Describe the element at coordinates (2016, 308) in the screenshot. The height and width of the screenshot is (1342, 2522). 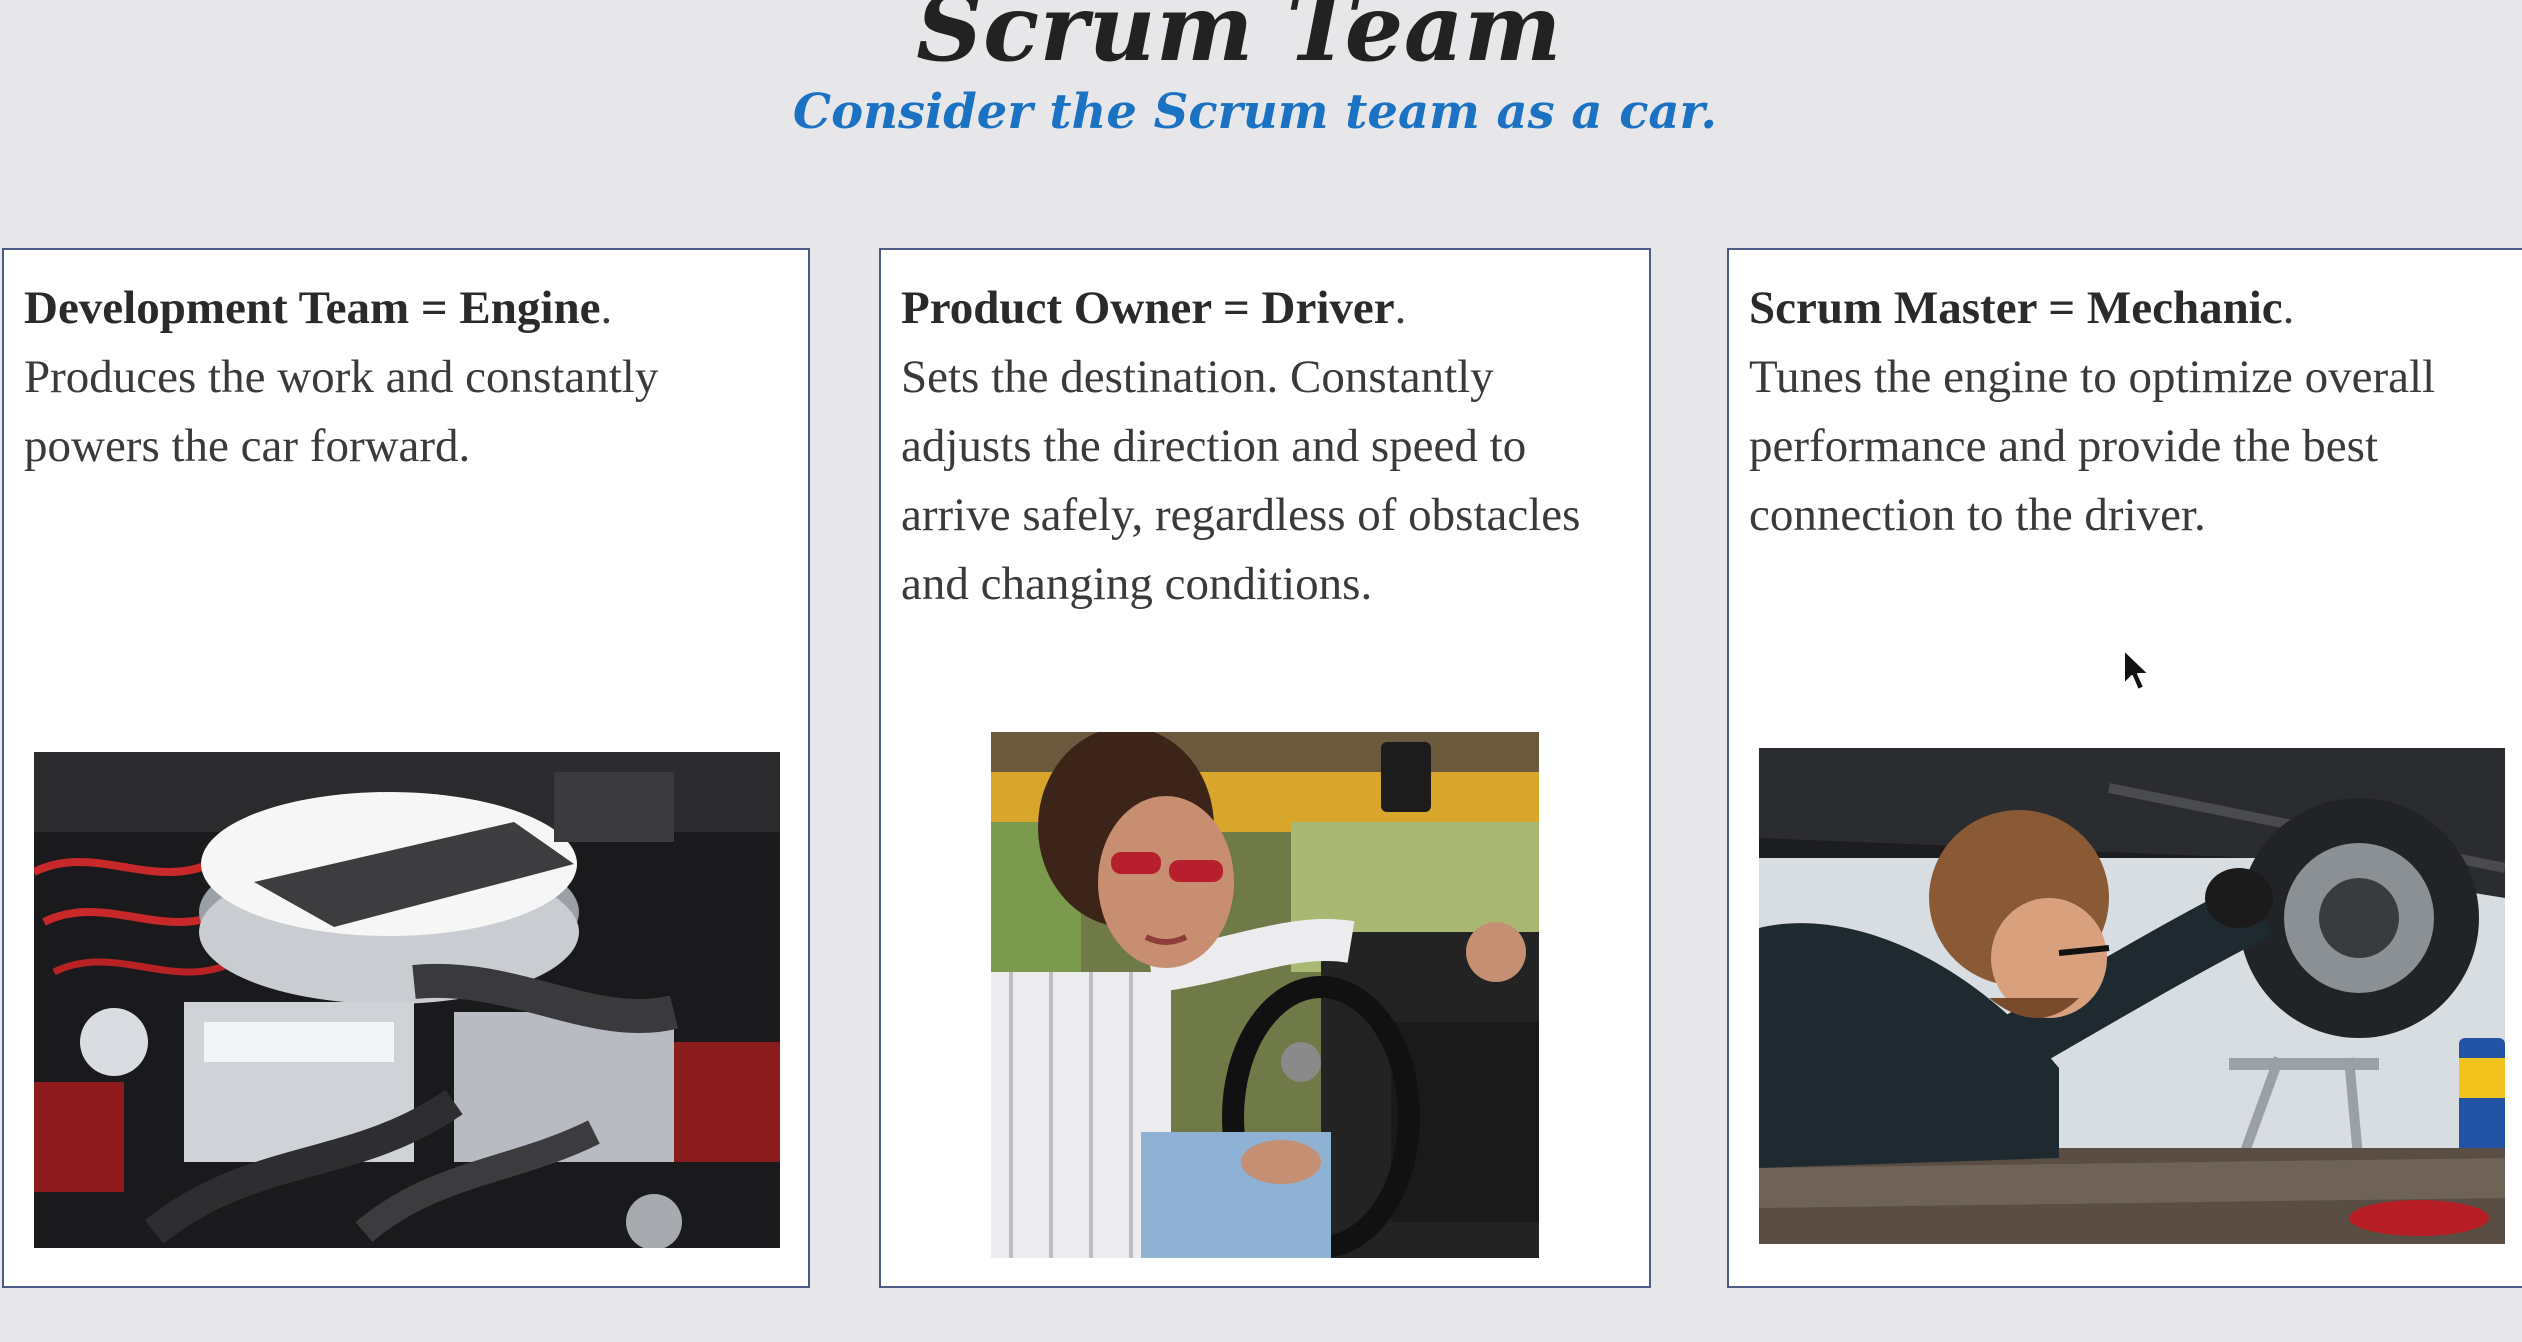
I see `card-scrum-master-heading: Scrum Master = Mechanic` at that location.